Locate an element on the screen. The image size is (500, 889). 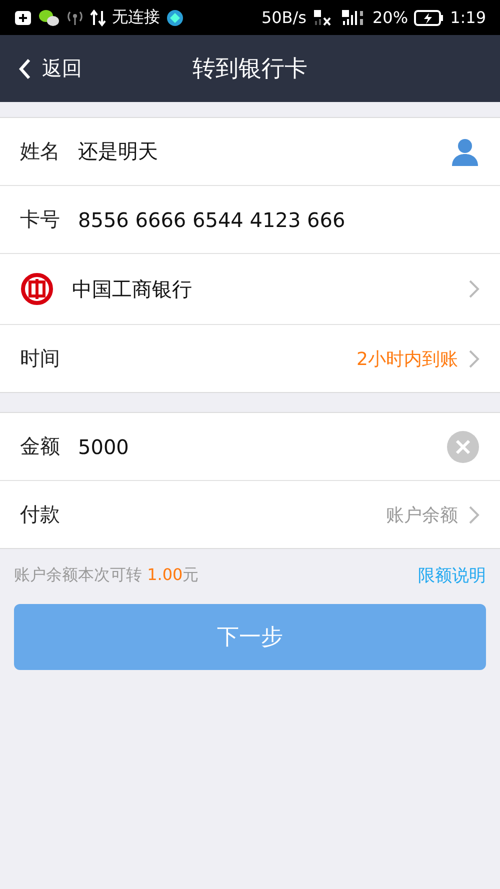
bank-row: 中国工商银行 is located at coordinates (250, 289).